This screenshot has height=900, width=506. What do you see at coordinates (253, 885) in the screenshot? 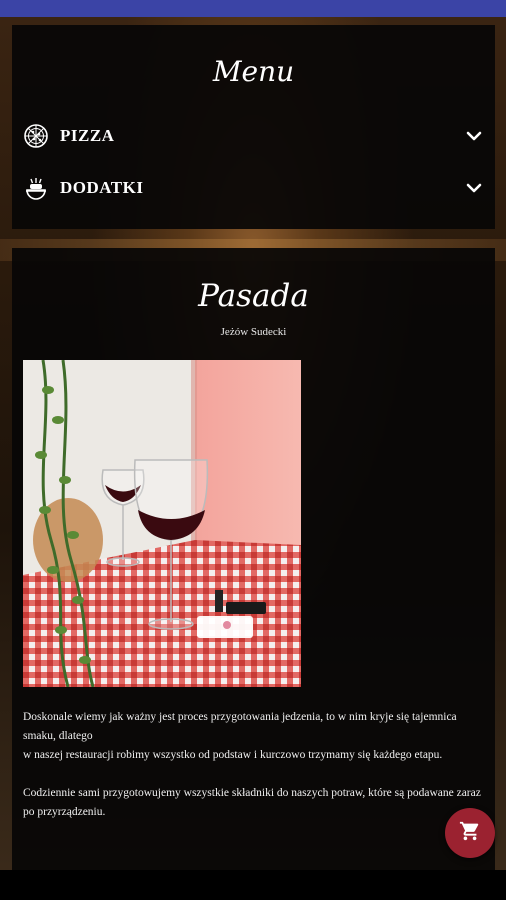
I see `navigation-bar` at bounding box center [253, 885].